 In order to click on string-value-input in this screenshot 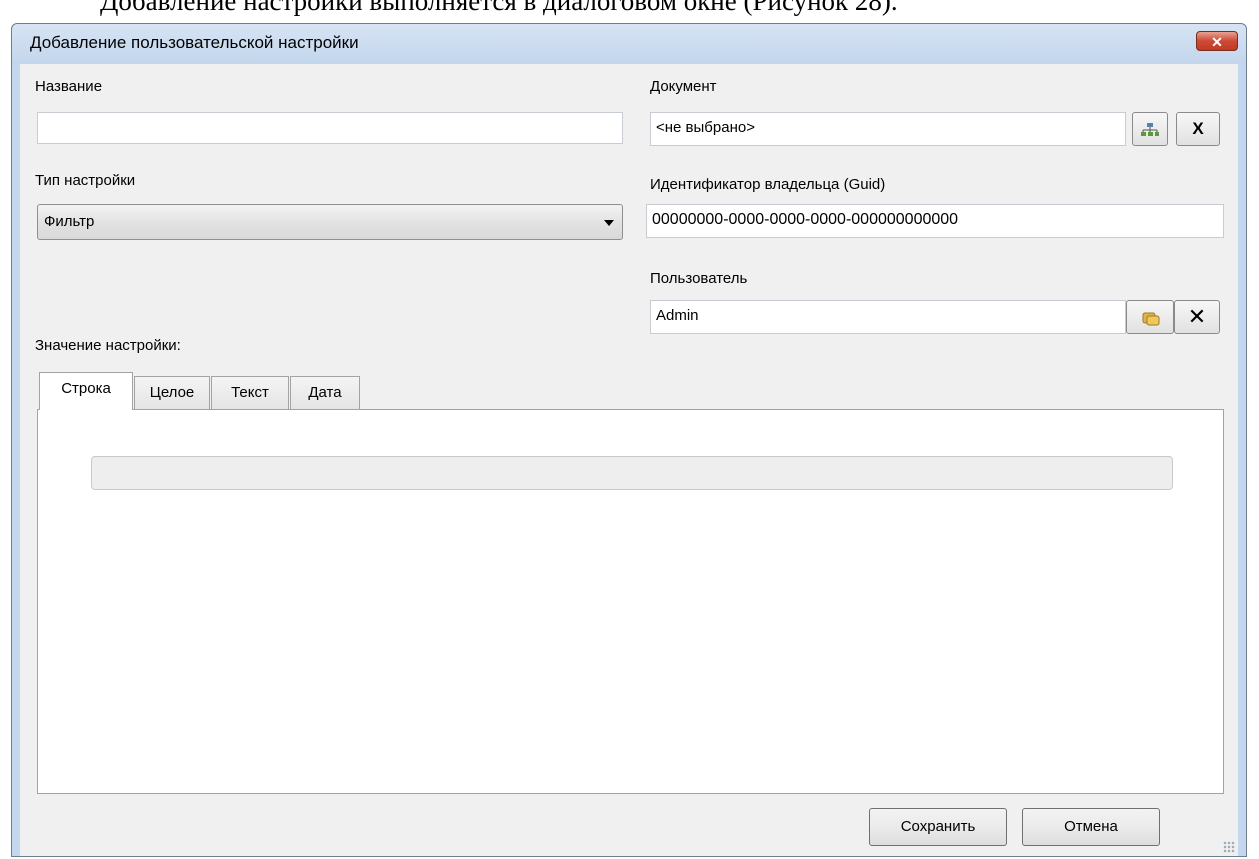, I will do `click(632, 473)`.